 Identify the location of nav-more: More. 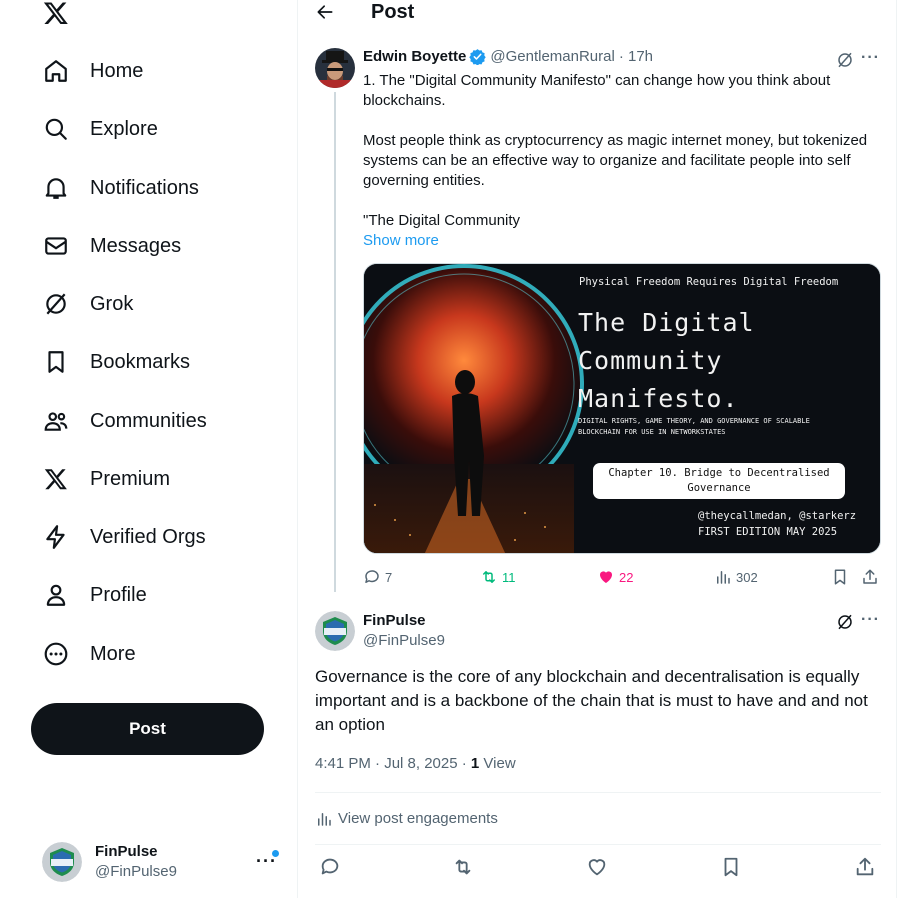
(89, 654).